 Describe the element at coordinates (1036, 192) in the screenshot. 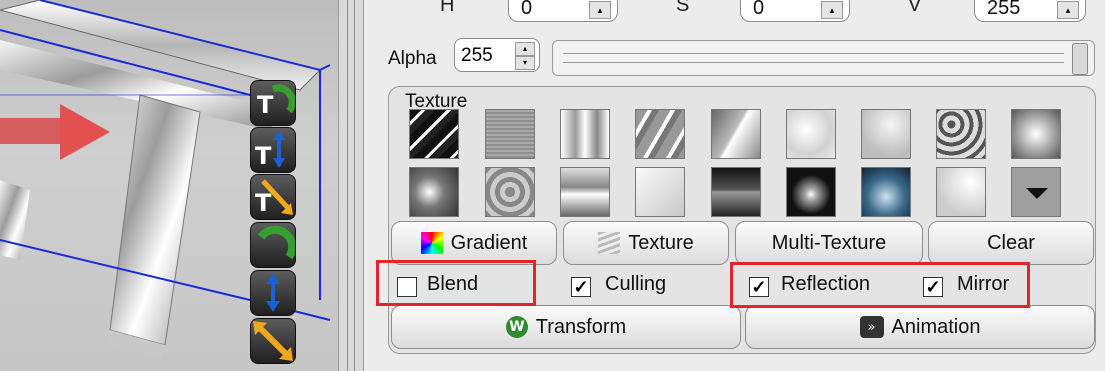

I see `more-textures-dropdown-icon` at that location.